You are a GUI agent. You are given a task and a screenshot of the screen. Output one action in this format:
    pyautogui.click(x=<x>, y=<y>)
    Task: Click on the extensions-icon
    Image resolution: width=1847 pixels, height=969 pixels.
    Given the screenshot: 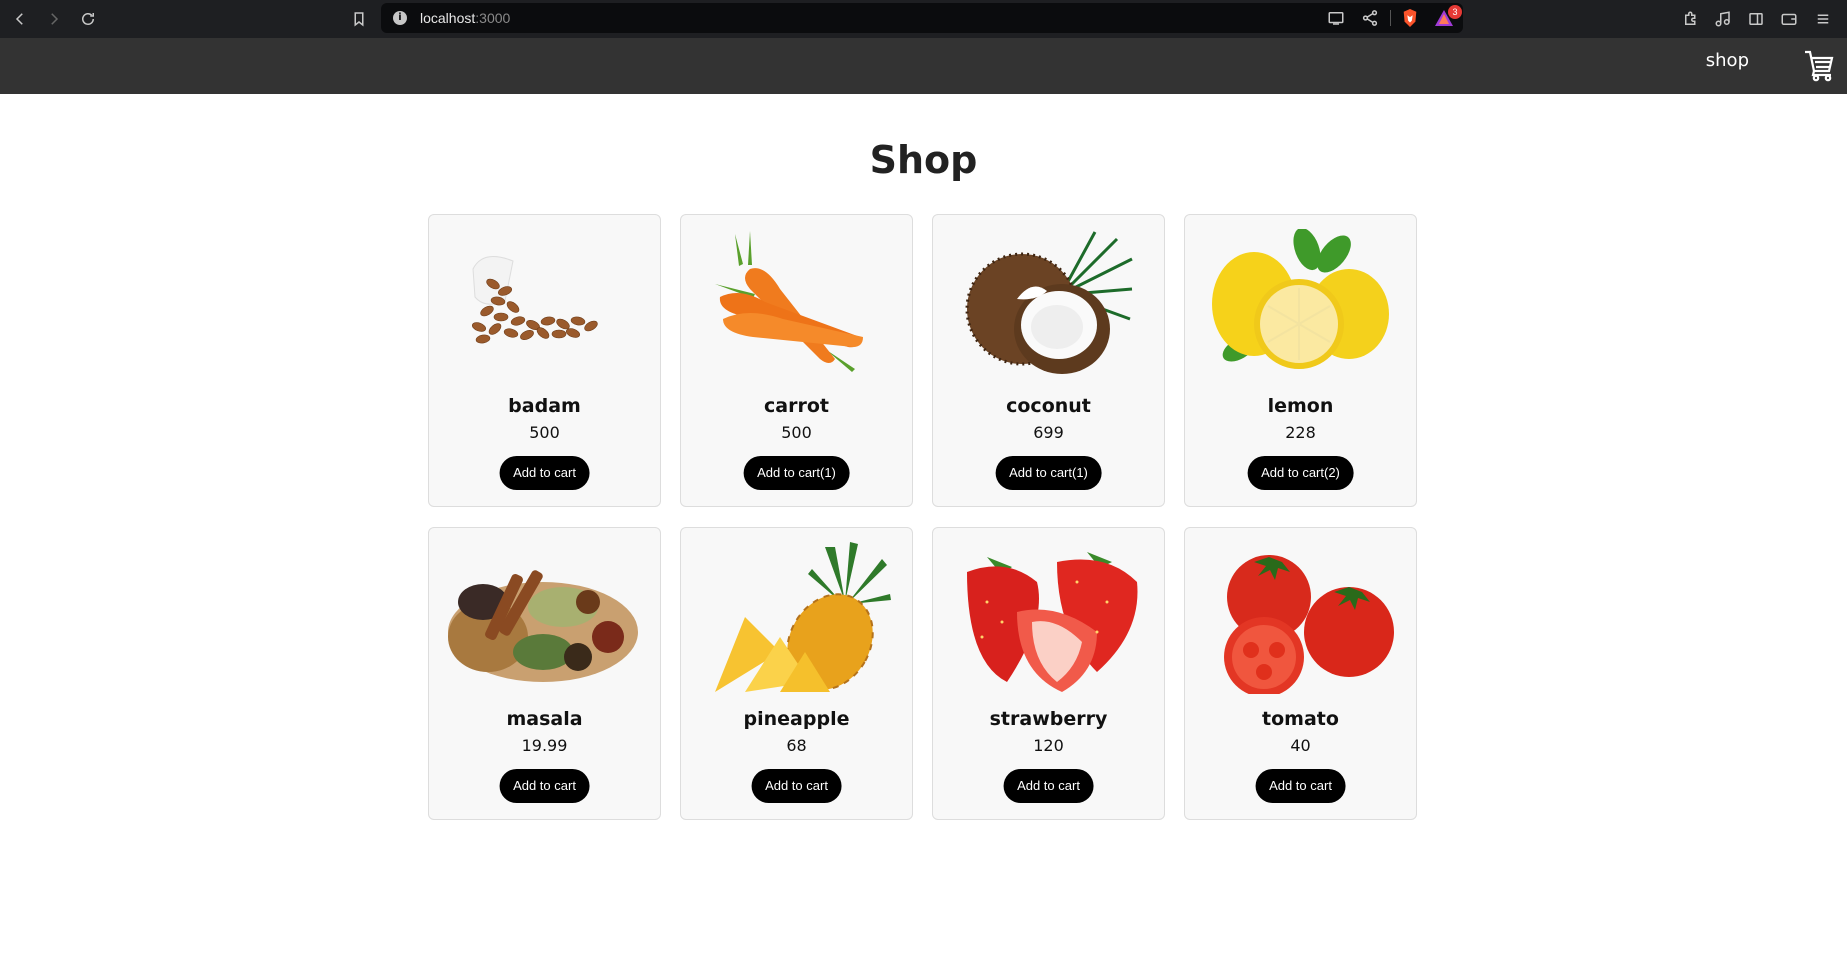 What is the action you would take?
    pyautogui.click(x=1691, y=19)
    